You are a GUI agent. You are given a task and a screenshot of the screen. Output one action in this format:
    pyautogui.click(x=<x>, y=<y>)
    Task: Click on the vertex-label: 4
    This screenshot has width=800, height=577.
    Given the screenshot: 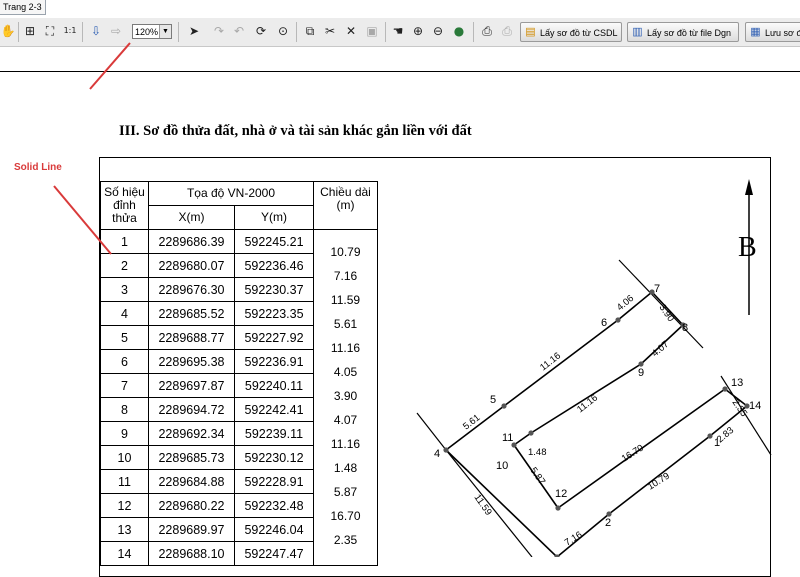 What is the action you would take?
    pyautogui.click(x=437, y=454)
    